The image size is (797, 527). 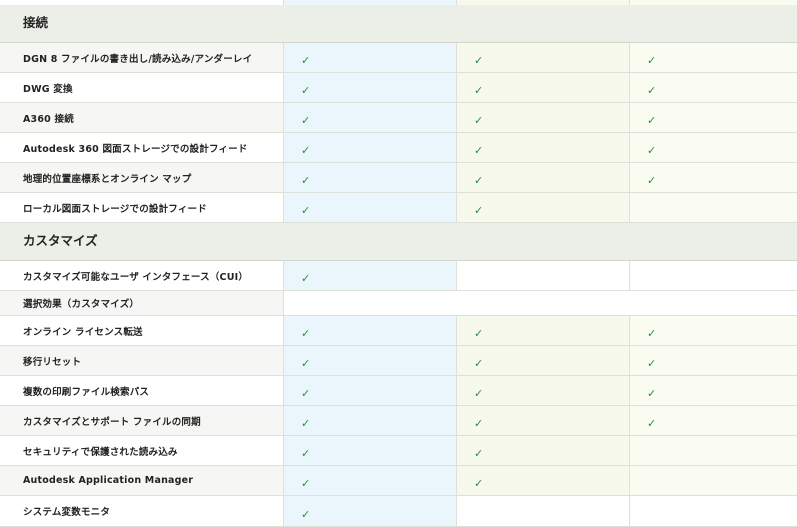 I want to click on table-row: 複数の印刷ファイル検索パス ✓ ✓ ✓, so click(x=398, y=391).